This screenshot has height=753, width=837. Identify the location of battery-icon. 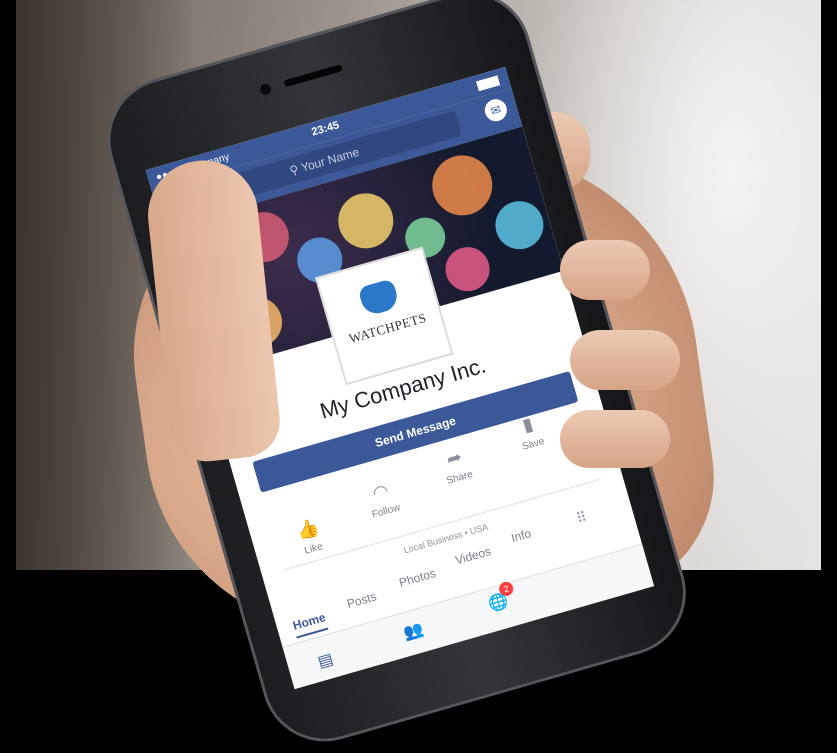
(488, 83).